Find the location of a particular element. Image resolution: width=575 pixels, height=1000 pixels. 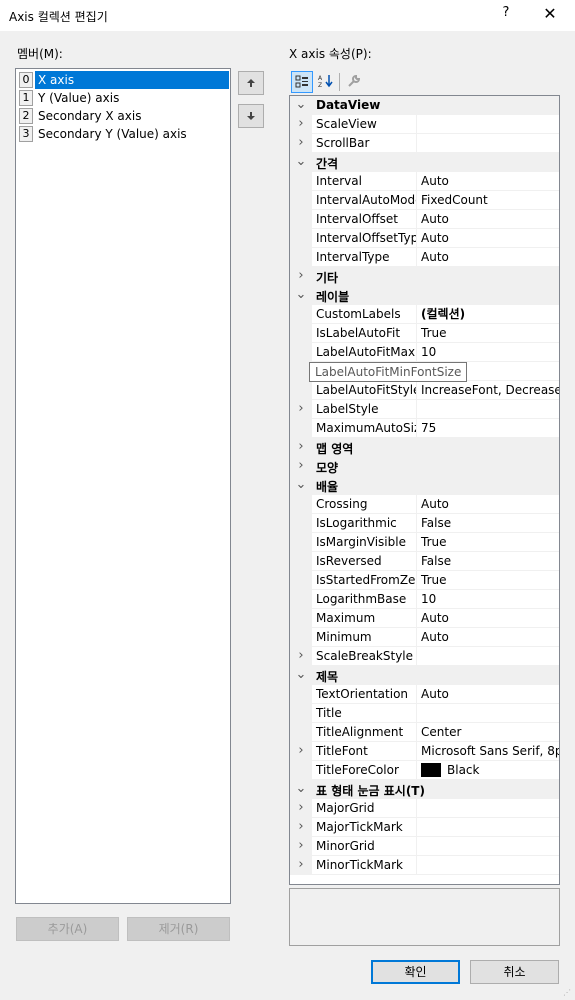

grid-property-value: Microsoft Sans Serif, 8pt is located at coordinates (488, 751).